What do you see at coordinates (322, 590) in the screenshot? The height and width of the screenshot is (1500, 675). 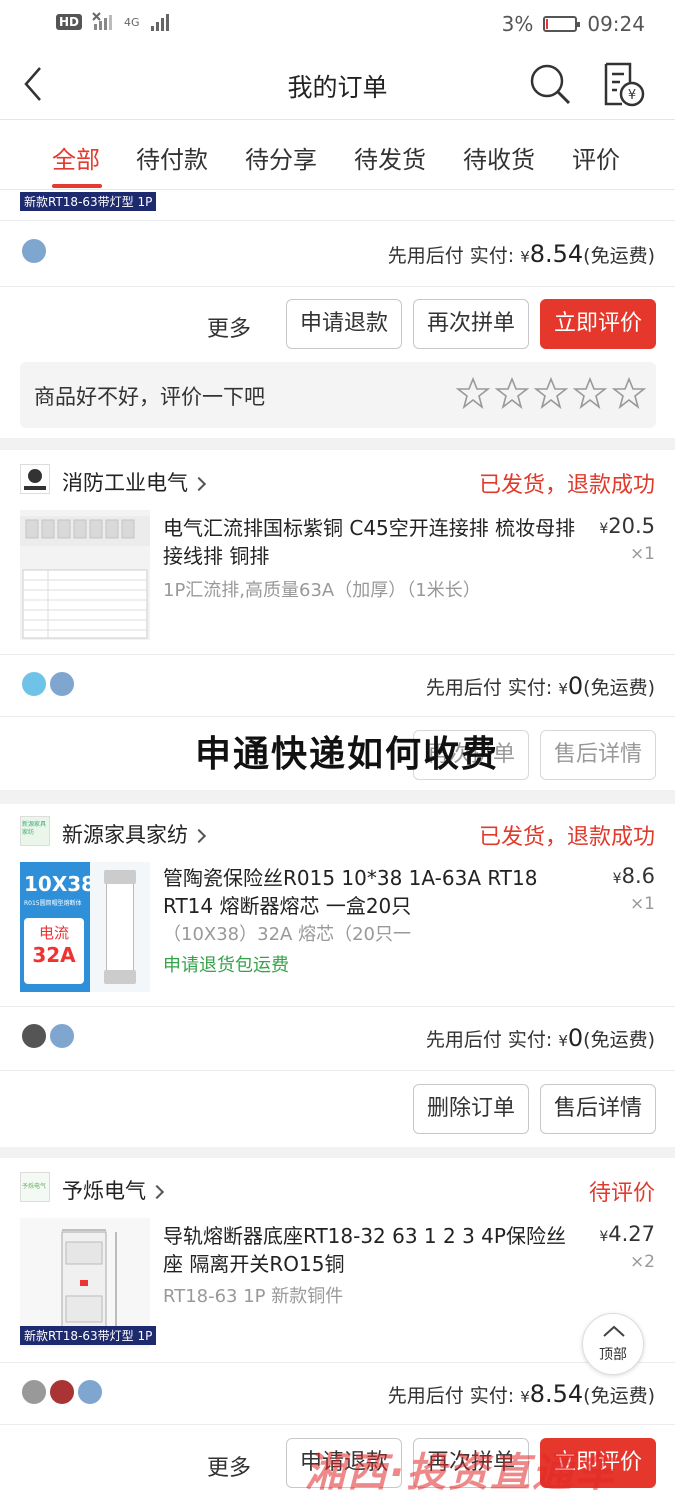 I see `product-spec: 1P汇流排,高质量63A（加厚）（1米长）` at bounding box center [322, 590].